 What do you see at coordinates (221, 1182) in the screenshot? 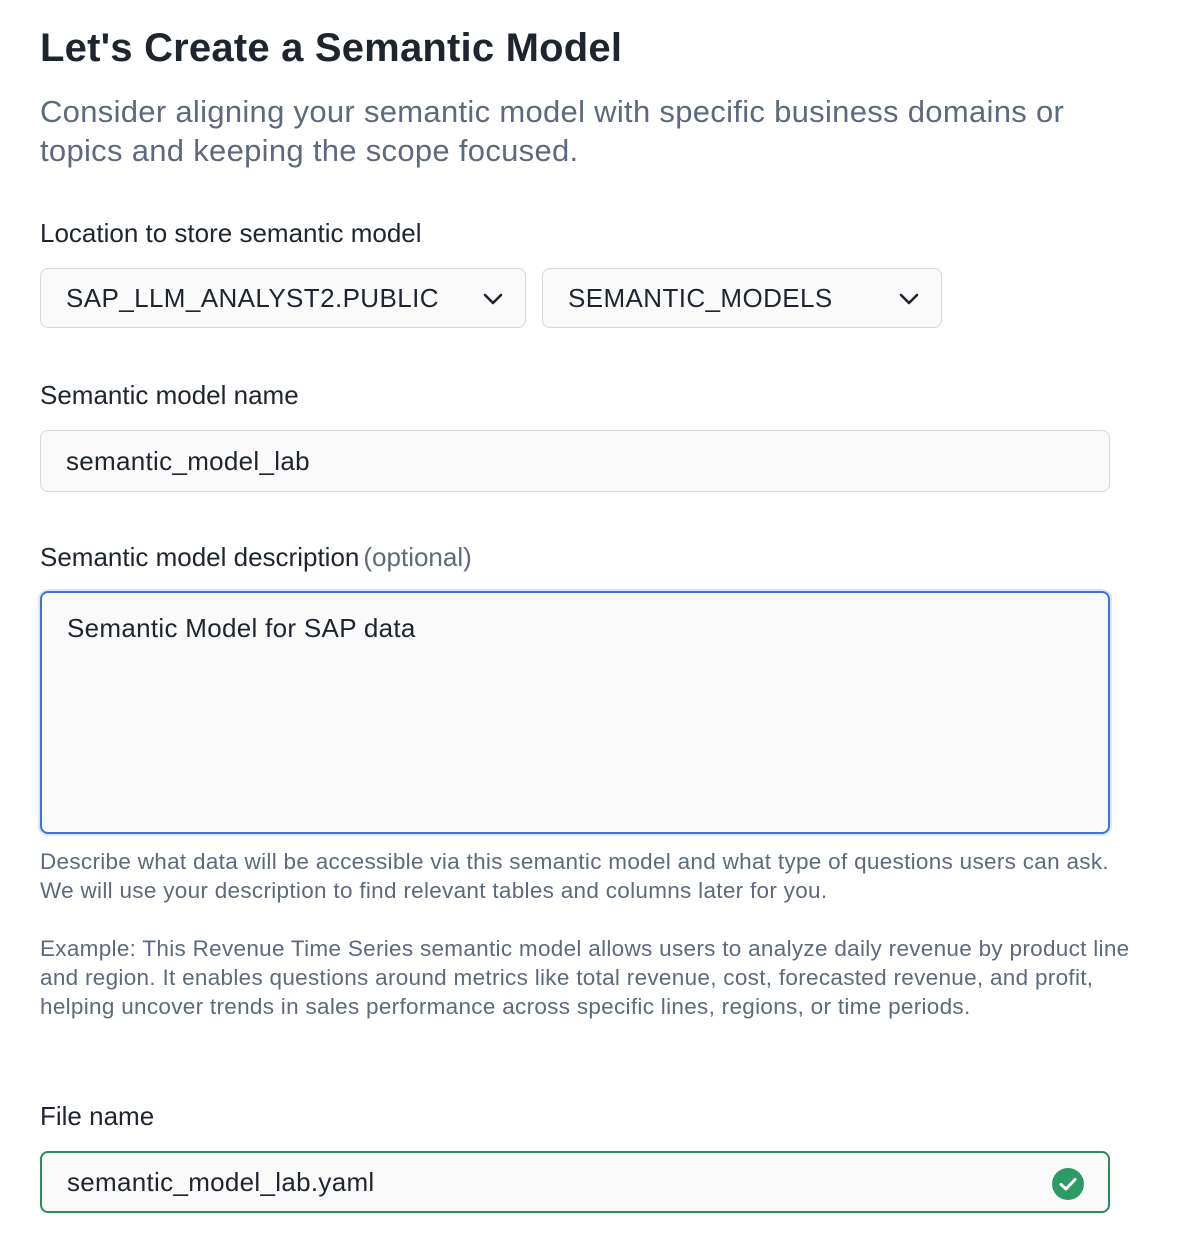
I see `file-name-value: semantic_model_lab.yaml` at bounding box center [221, 1182].